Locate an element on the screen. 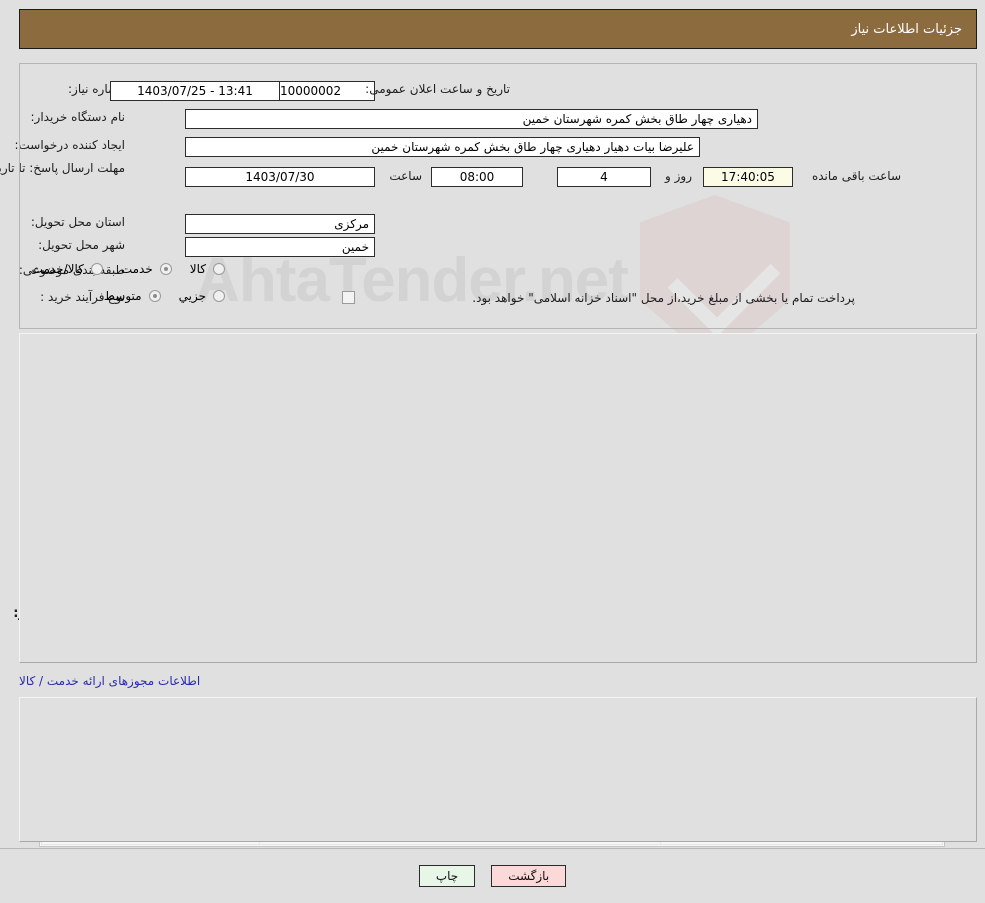 The height and width of the screenshot is (903, 985). page-title: جزئیات اطلاعات نیاز is located at coordinates (906, 29).